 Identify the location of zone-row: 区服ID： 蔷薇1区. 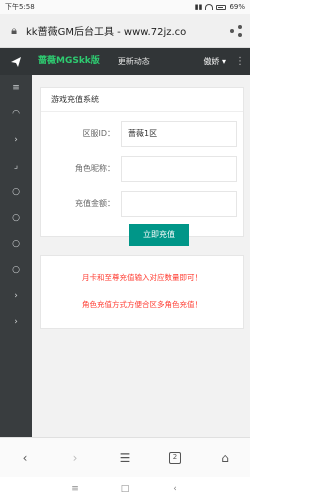
(143, 134).